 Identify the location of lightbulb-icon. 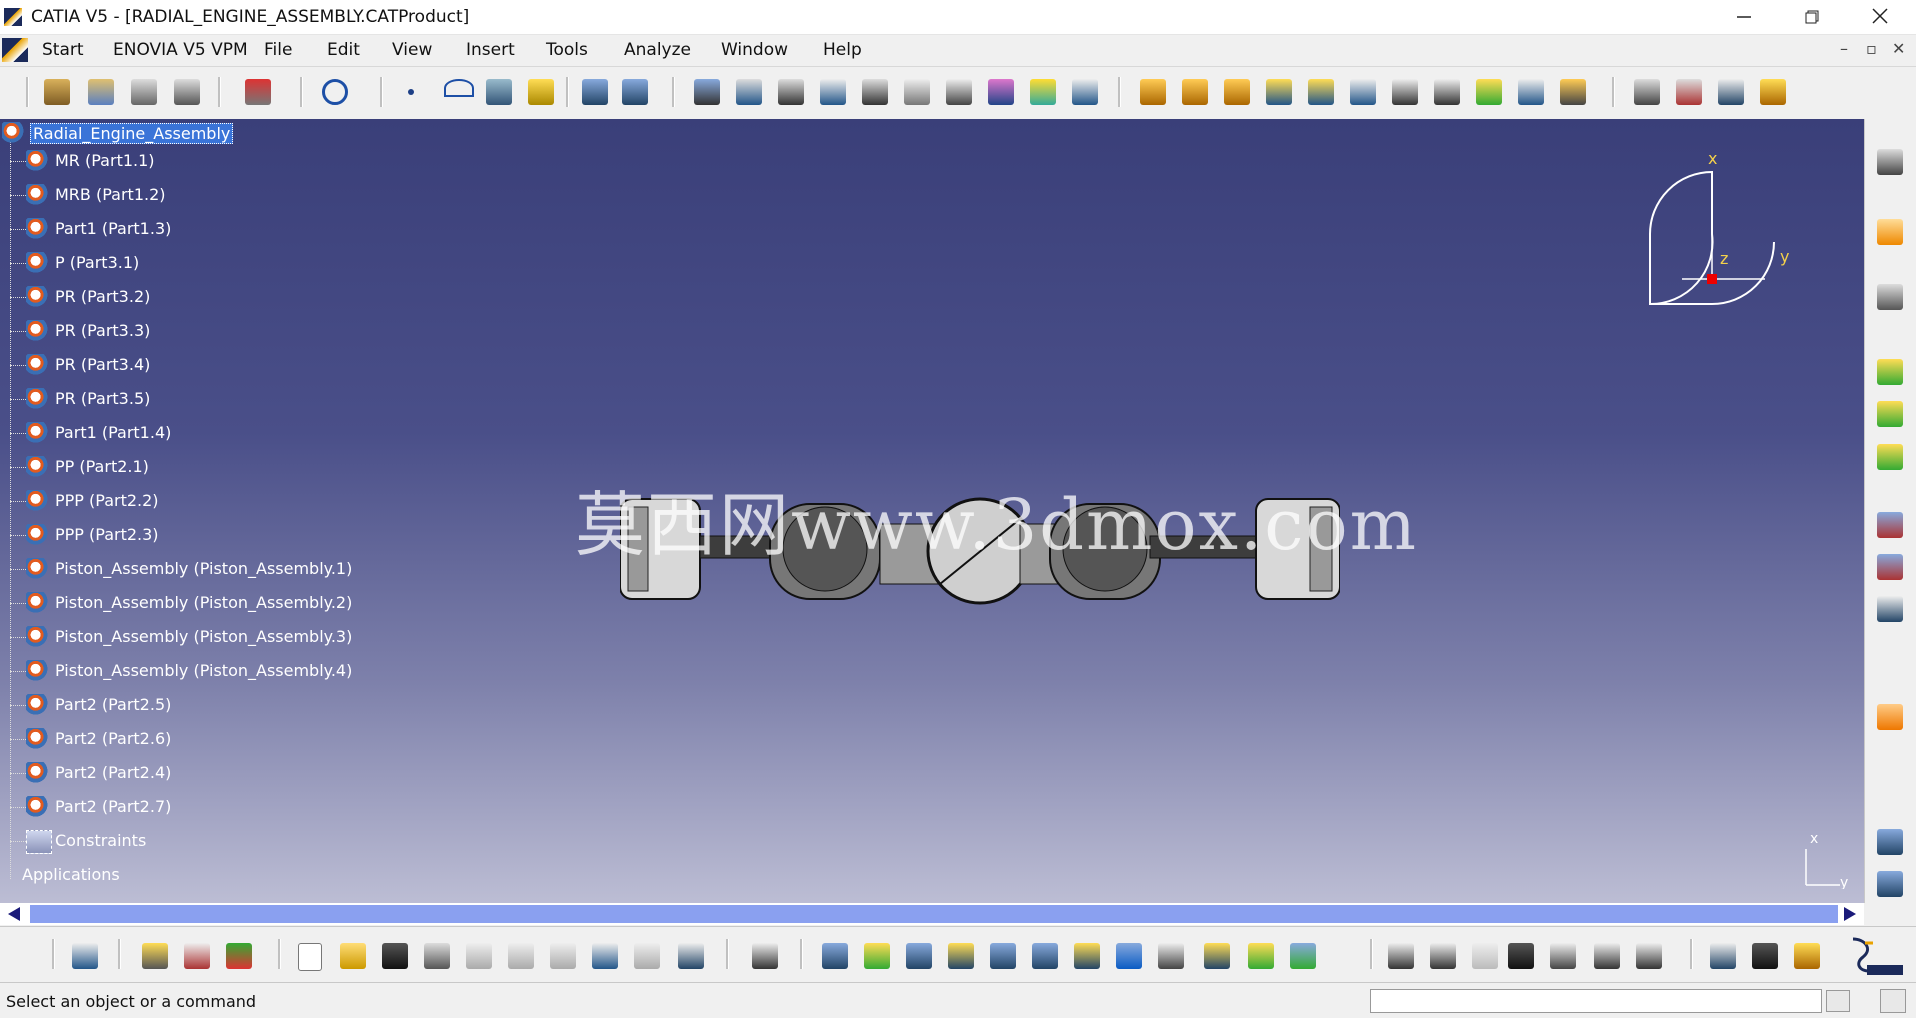
(1485, 956).